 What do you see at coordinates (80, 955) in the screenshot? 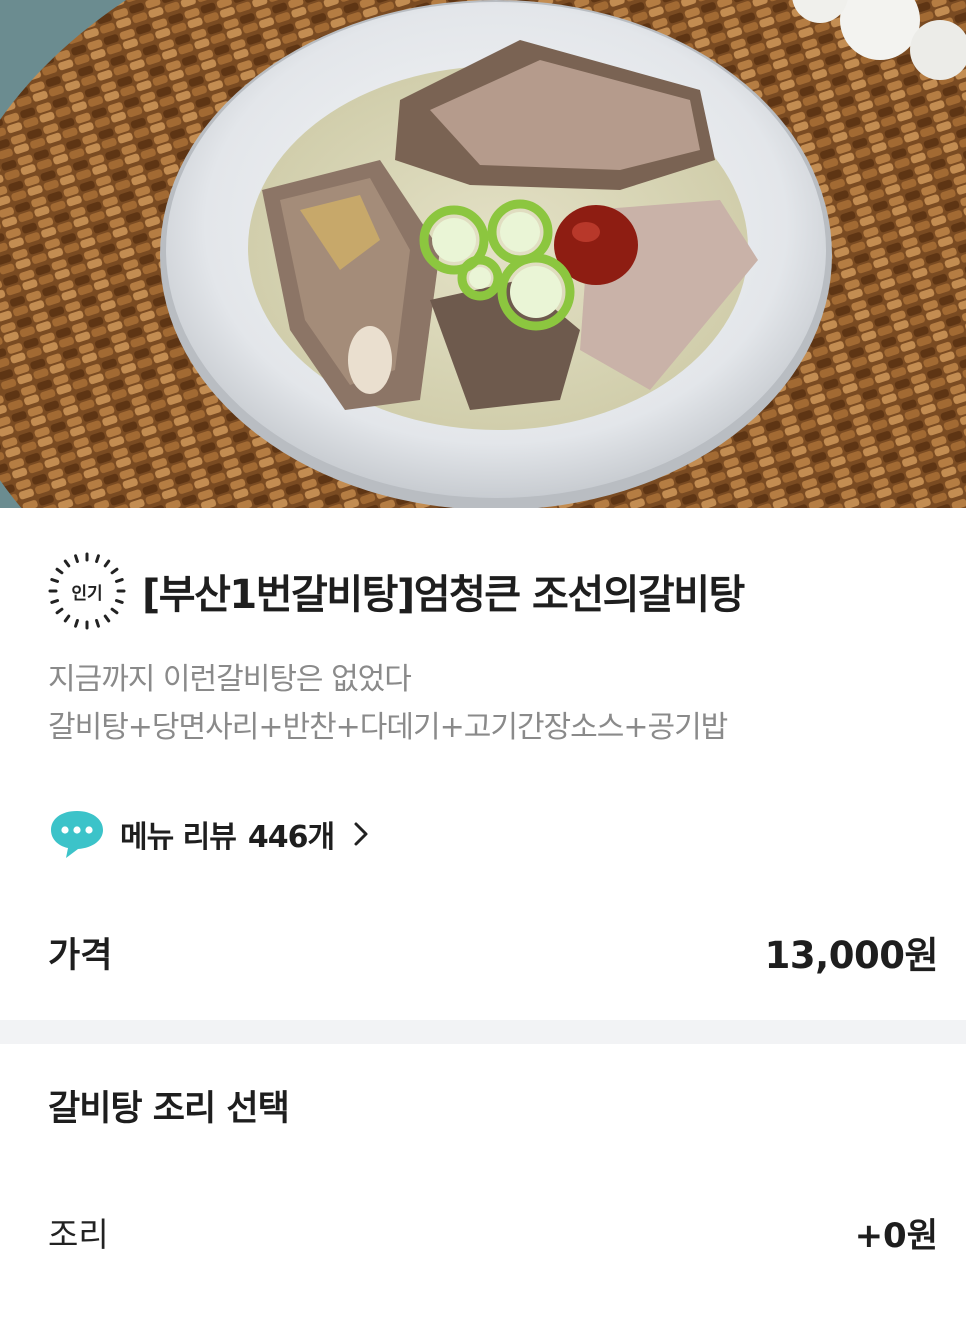
I see `price-label: 가격` at bounding box center [80, 955].